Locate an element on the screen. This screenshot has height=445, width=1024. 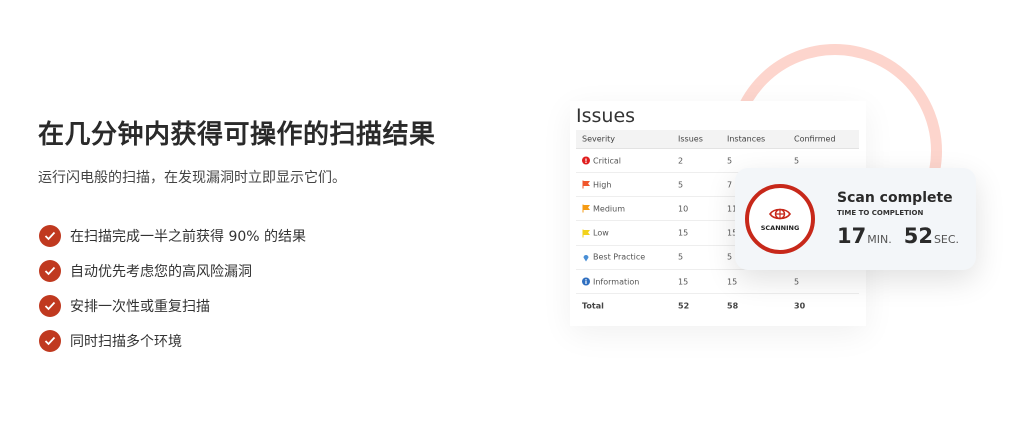
table-header: Severity Issues Instances Confirmed is located at coordinates (717, 139).